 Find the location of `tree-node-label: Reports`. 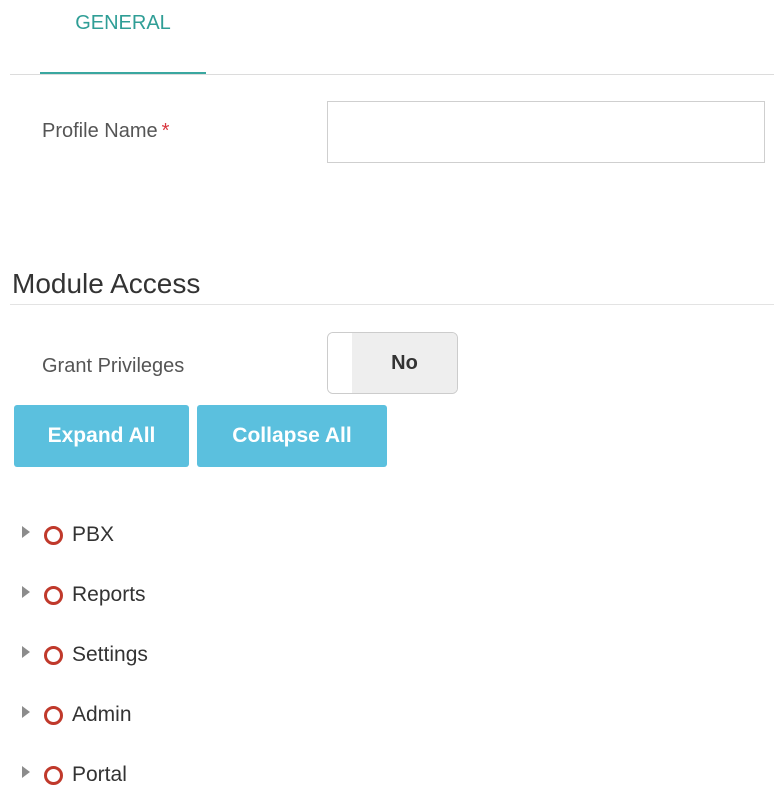

tree-node-label: Reports is located at coordinates (109, 595).